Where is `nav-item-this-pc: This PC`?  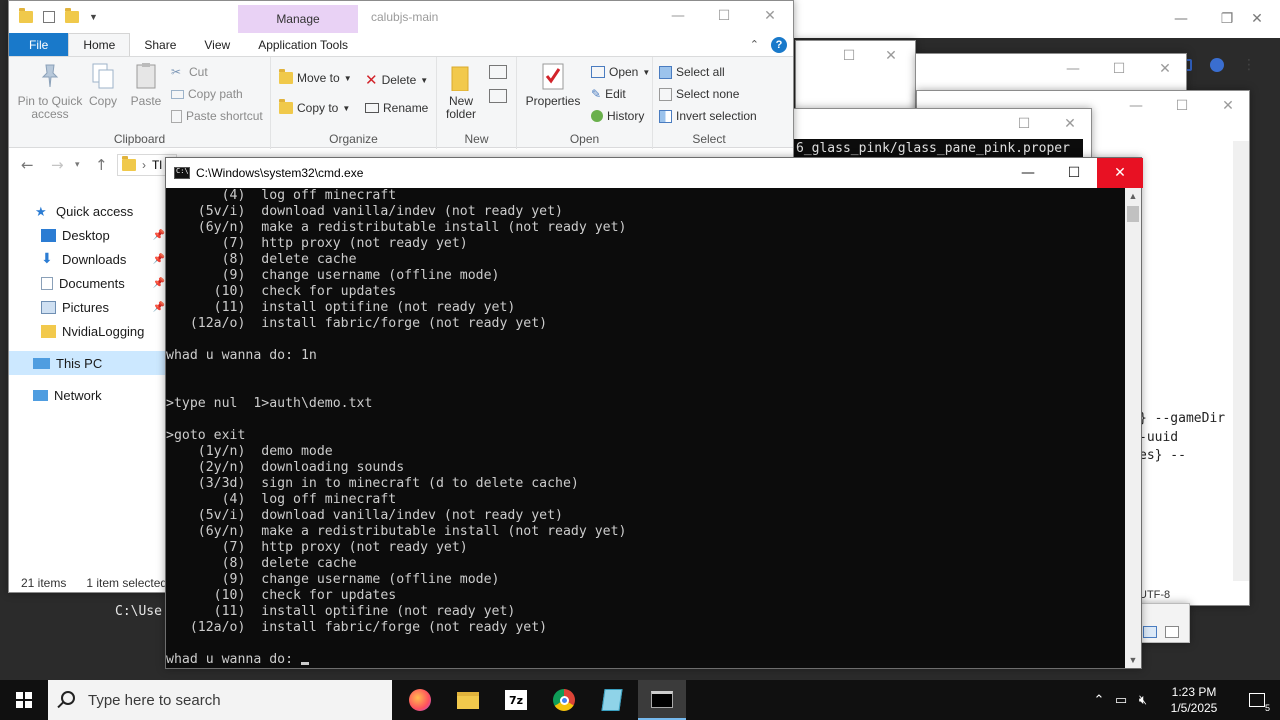 nav-item-this-pc: This PC is located at coordinates (89, 363).